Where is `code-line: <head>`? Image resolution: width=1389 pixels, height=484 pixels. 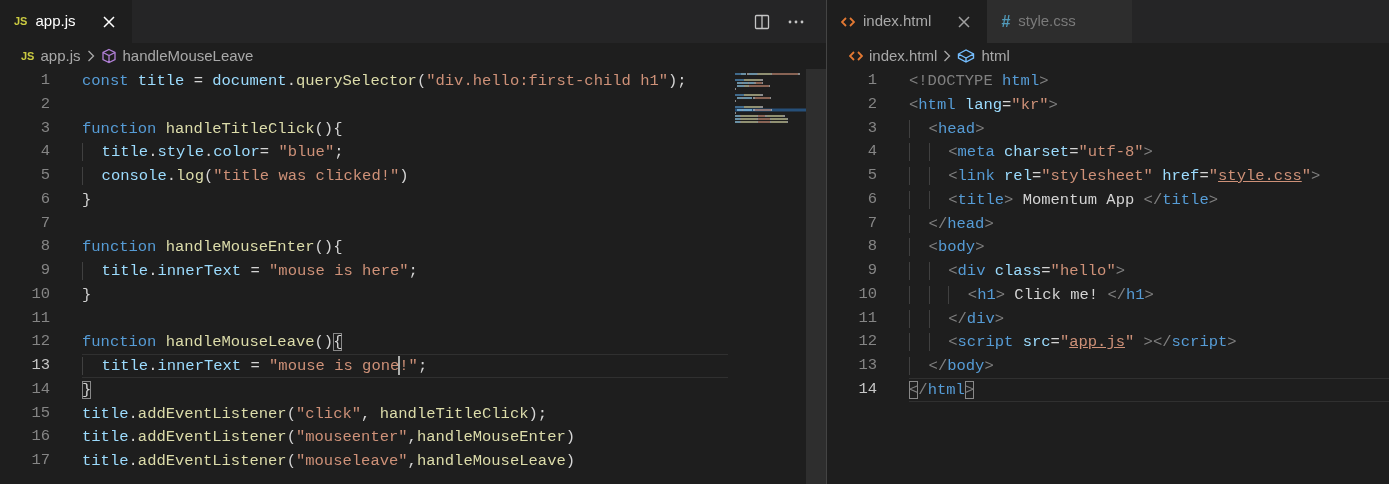 code-line: <head> is located at coordinates (1149, 128).